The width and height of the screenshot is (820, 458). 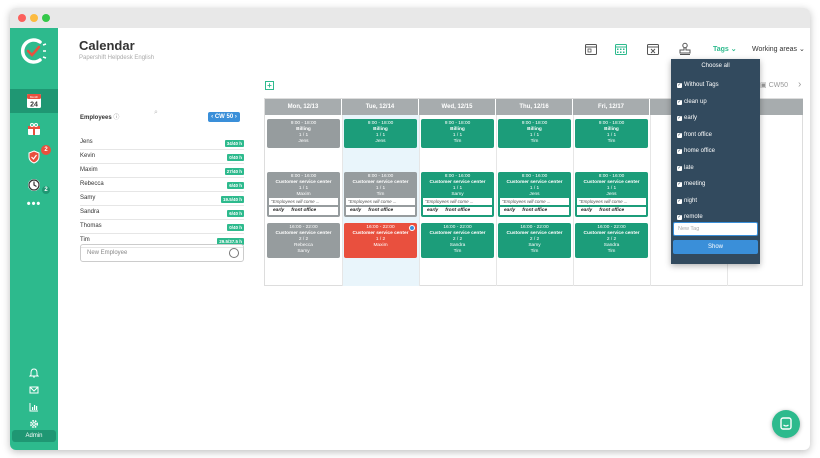 I want to click on tag-option: ✓ remote, so click(x=690, y=217).